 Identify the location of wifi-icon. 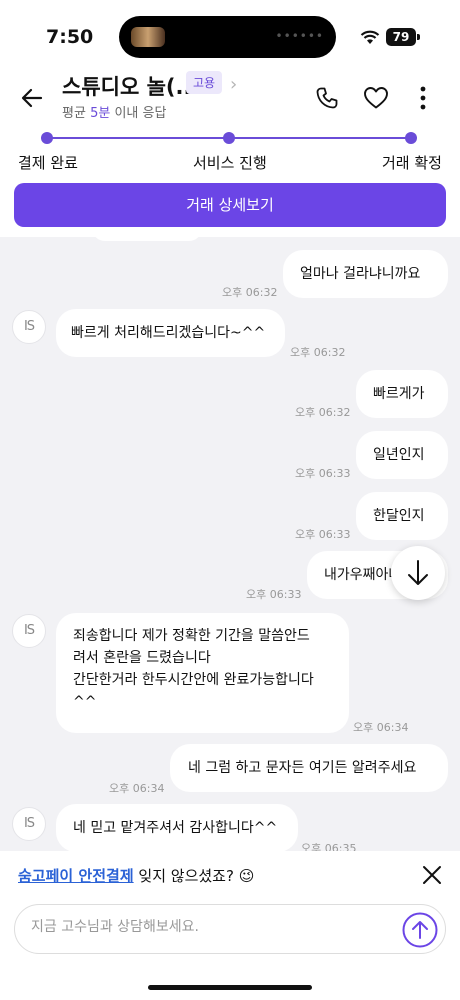
(370, 37).